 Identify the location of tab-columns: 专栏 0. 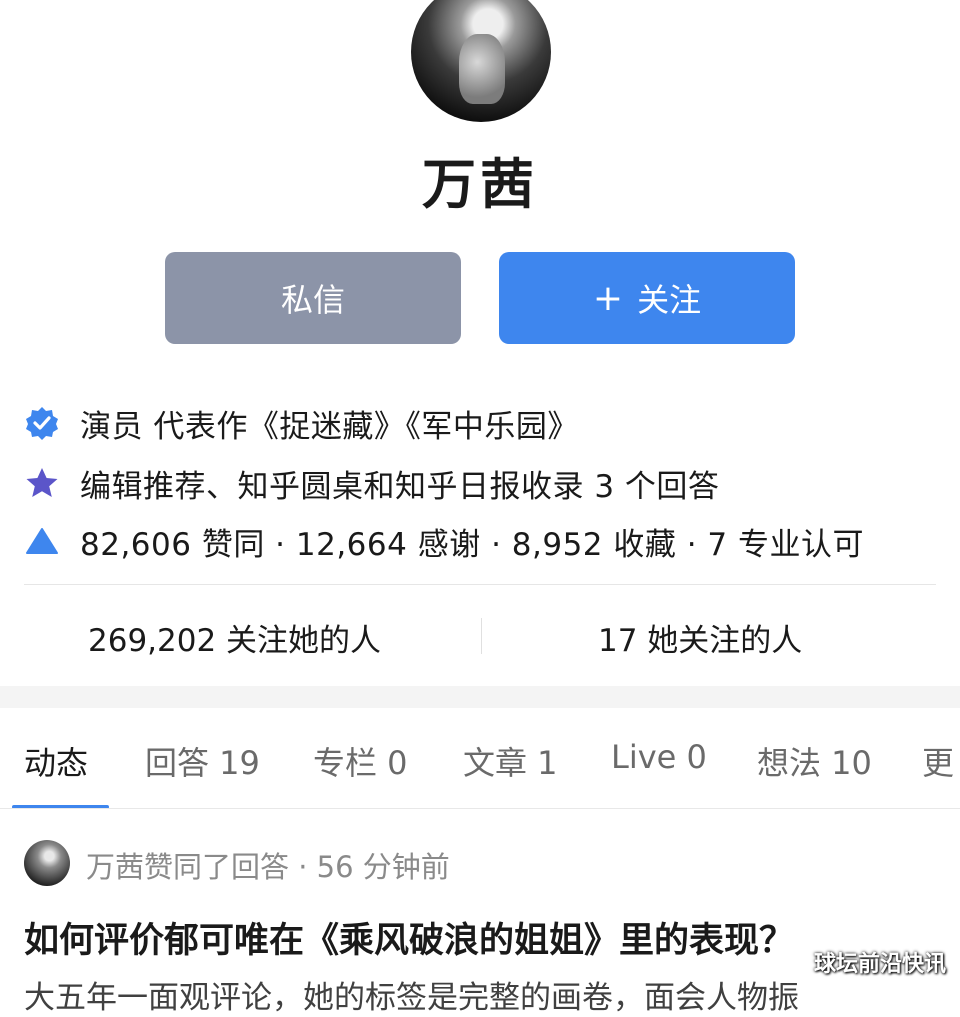
(360, 761).